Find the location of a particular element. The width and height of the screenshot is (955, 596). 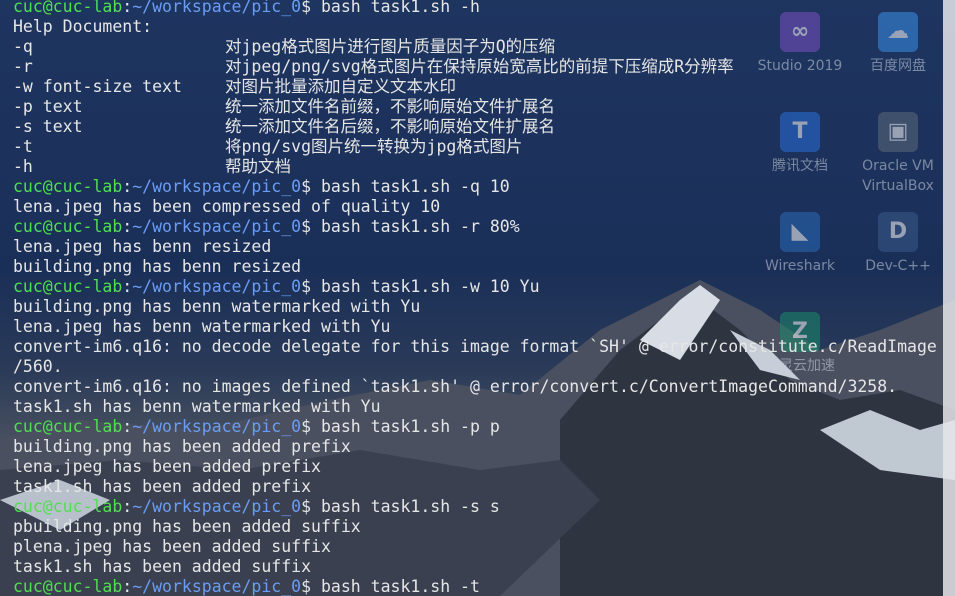

output-line: lena.jpeg has benn watermarked with Yu is located at coordinates (202, 326).